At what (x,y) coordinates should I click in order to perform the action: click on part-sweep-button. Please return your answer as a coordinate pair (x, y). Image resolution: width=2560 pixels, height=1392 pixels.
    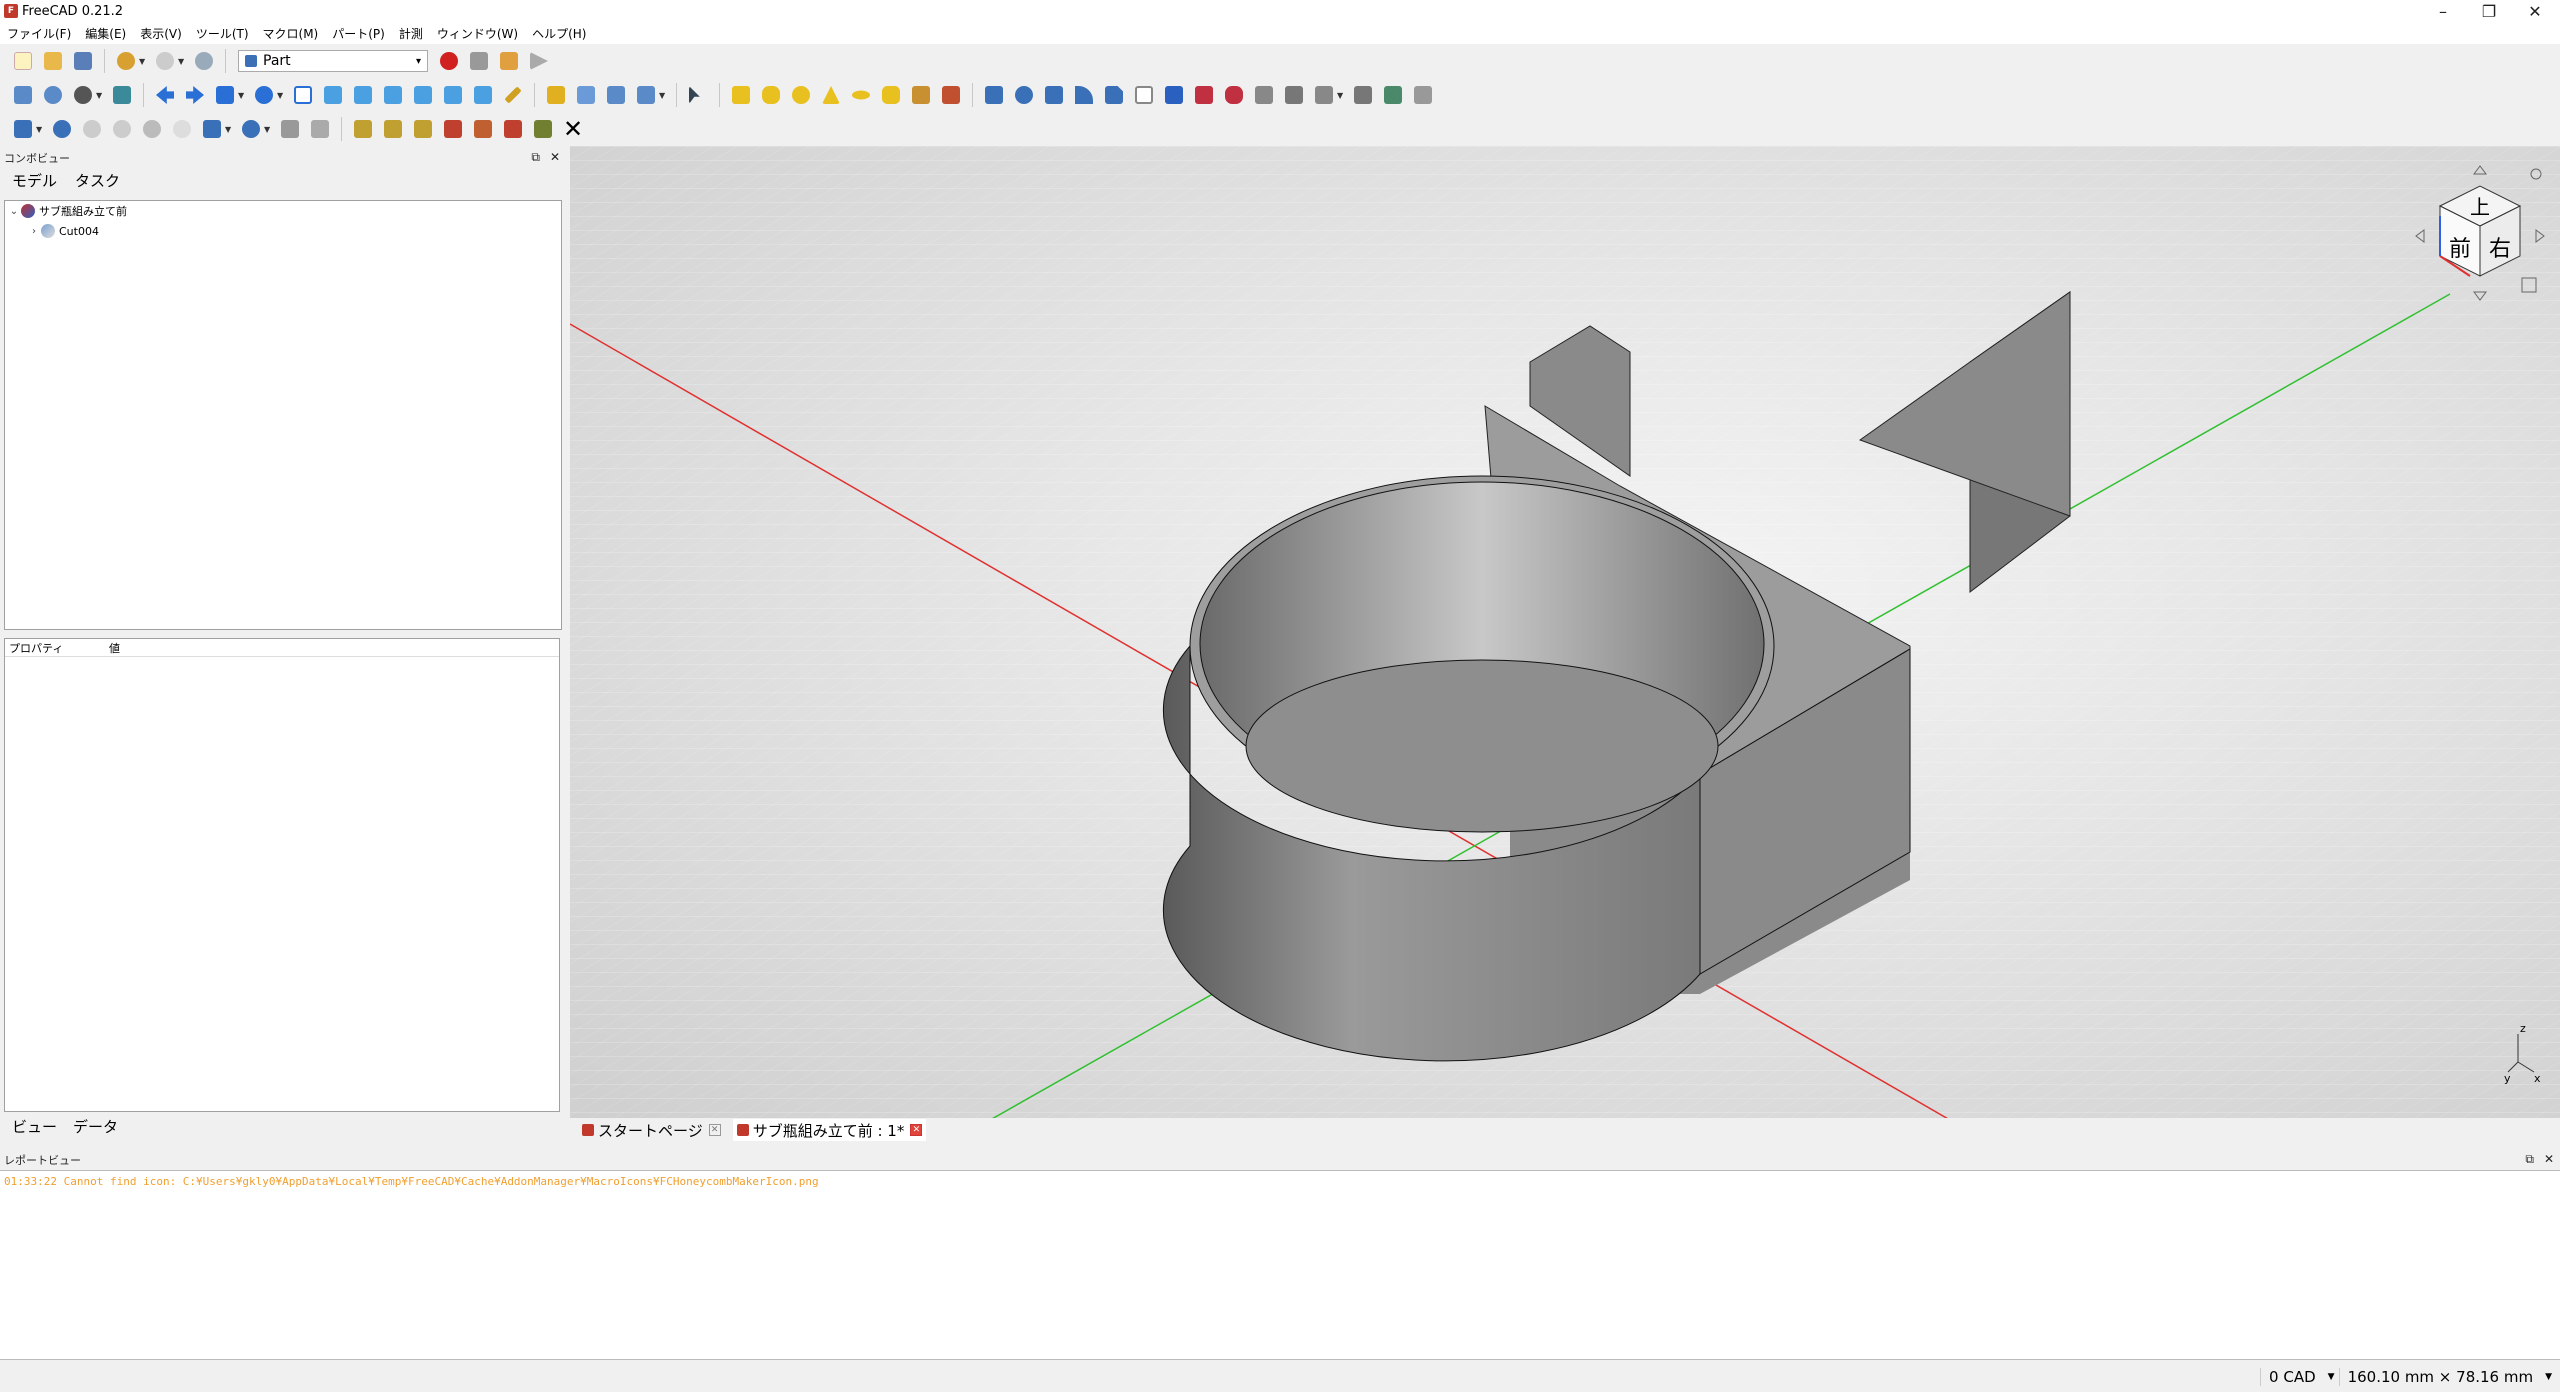
    Looking at the image, I should click on (1234, 95).